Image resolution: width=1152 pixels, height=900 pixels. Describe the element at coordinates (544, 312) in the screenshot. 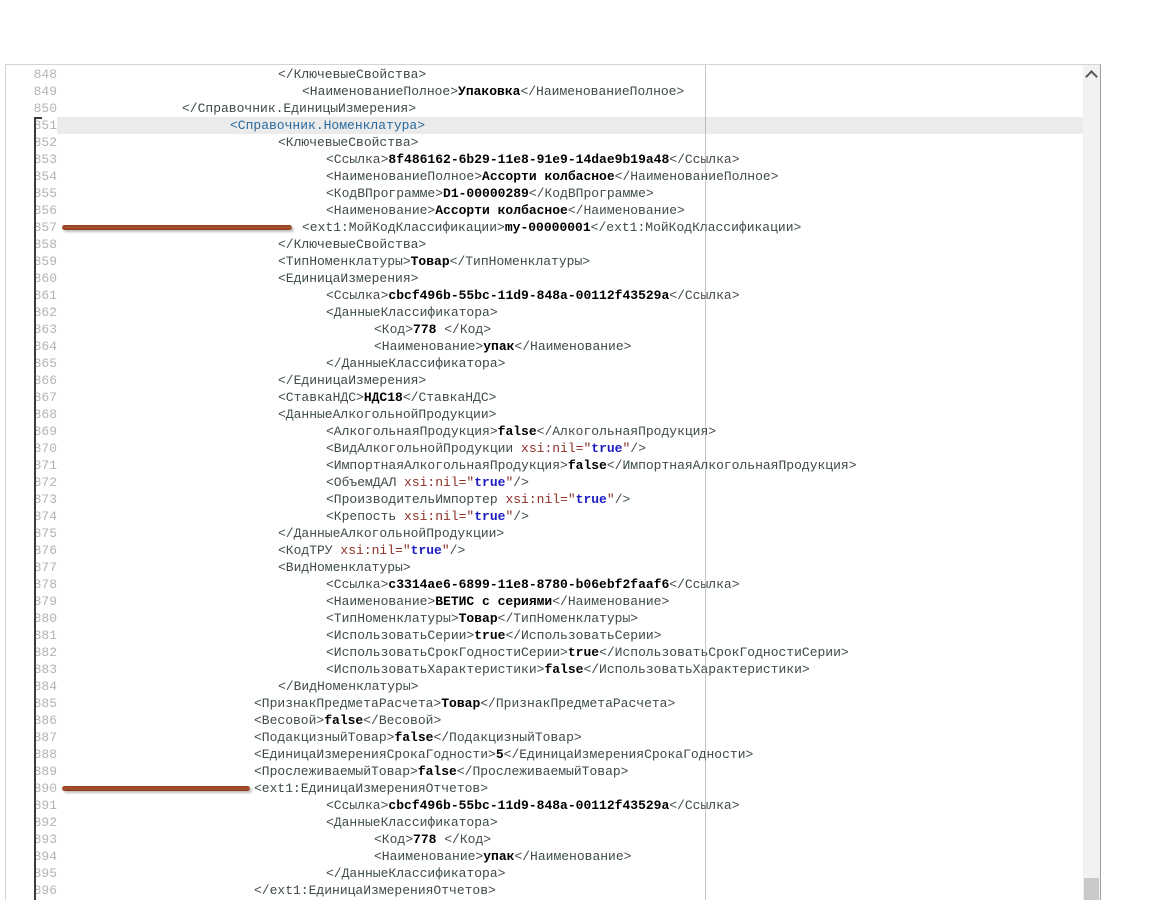

I see `code-line: 862 <ДанныеКлассификатора>` at that location.